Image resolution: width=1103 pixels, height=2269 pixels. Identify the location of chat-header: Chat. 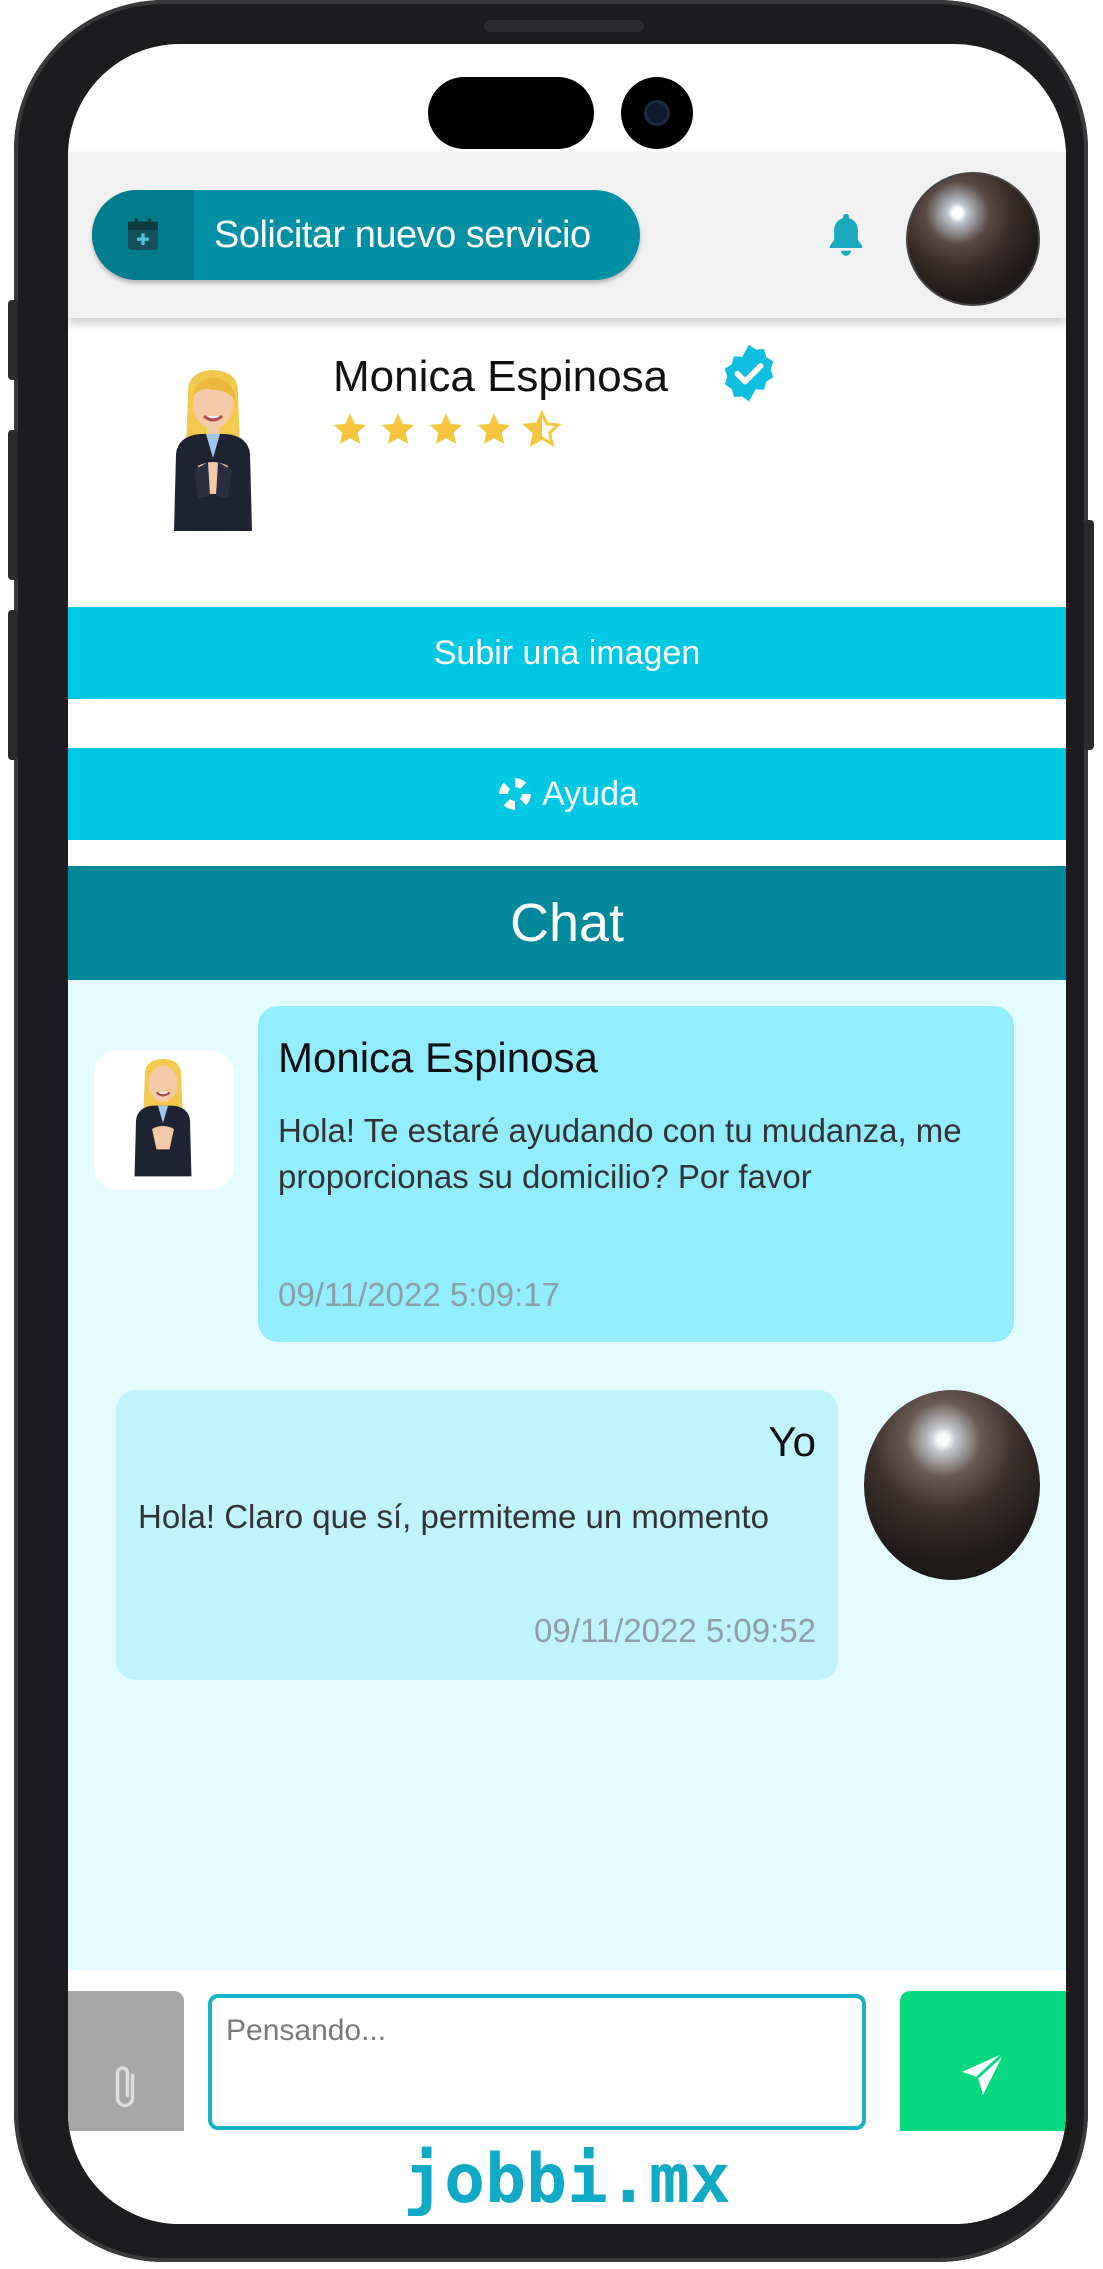
(567, 923).